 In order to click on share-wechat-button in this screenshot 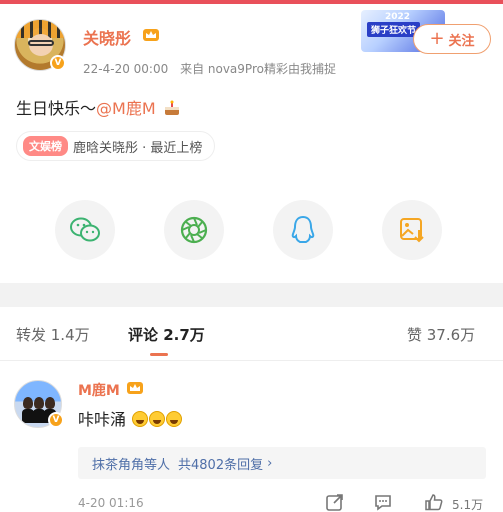, I will do `click(85, 230)`.